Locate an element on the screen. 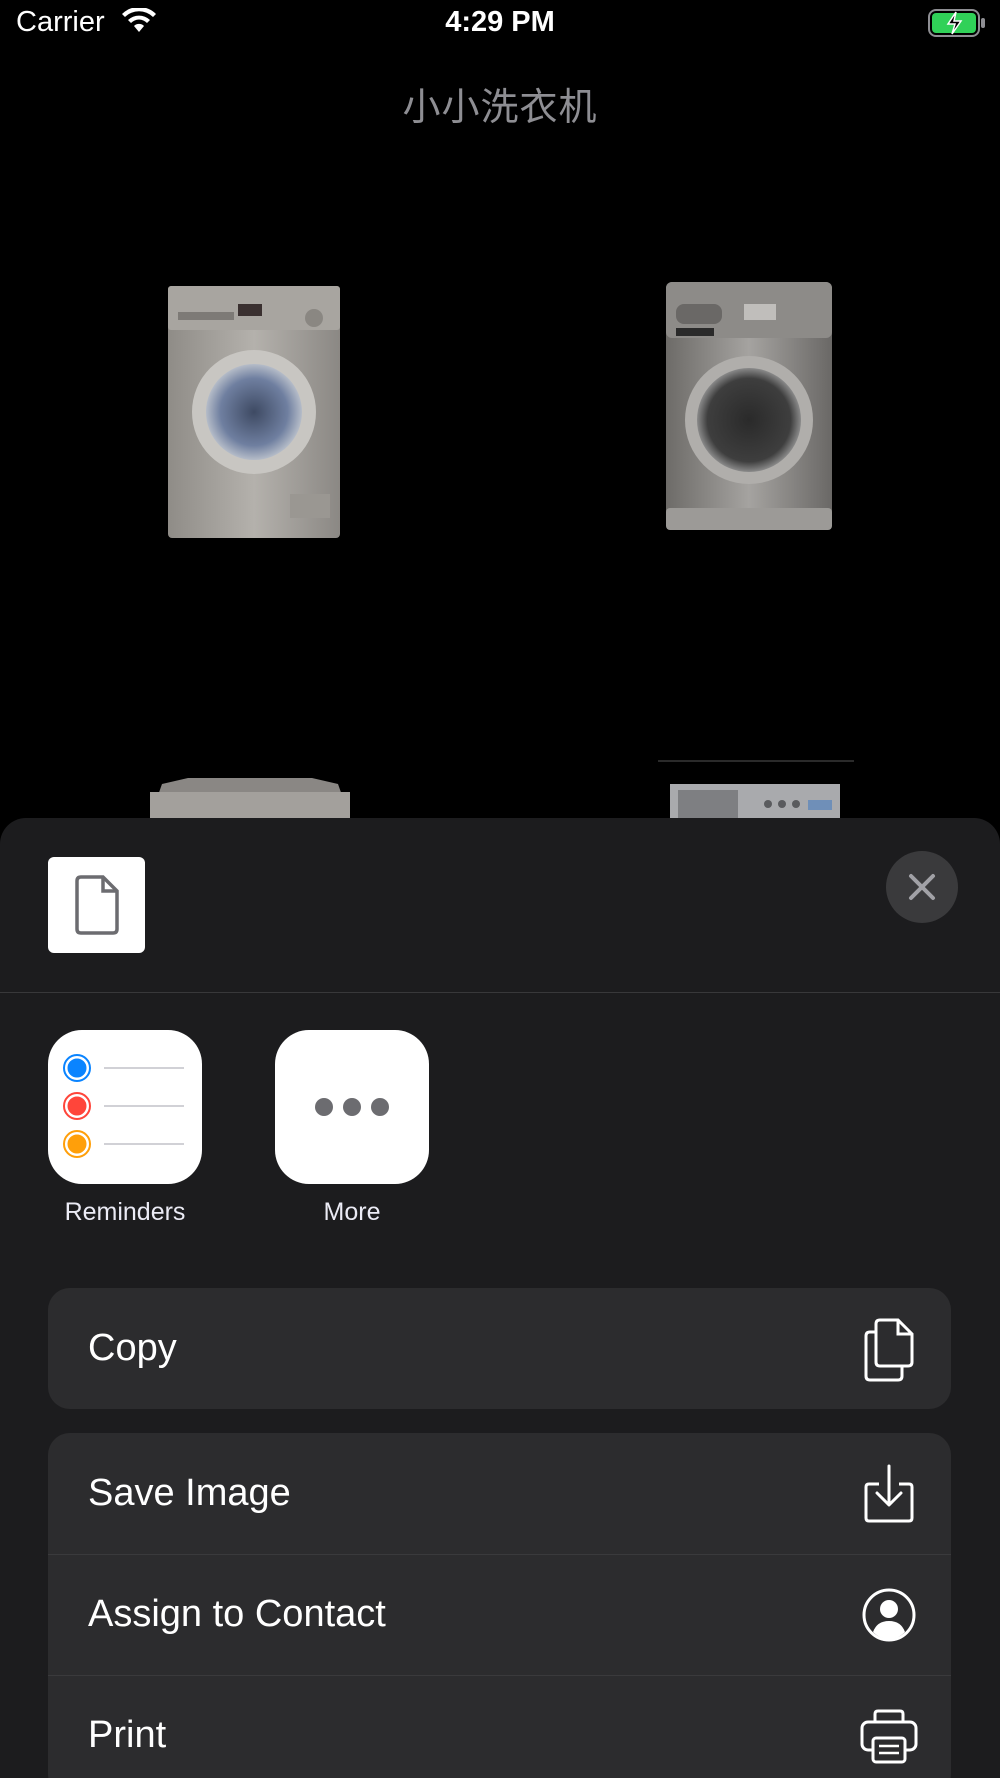 This screenshot has height=1778, width=1000. document-thumbnail is located at coordinates (96, 905).